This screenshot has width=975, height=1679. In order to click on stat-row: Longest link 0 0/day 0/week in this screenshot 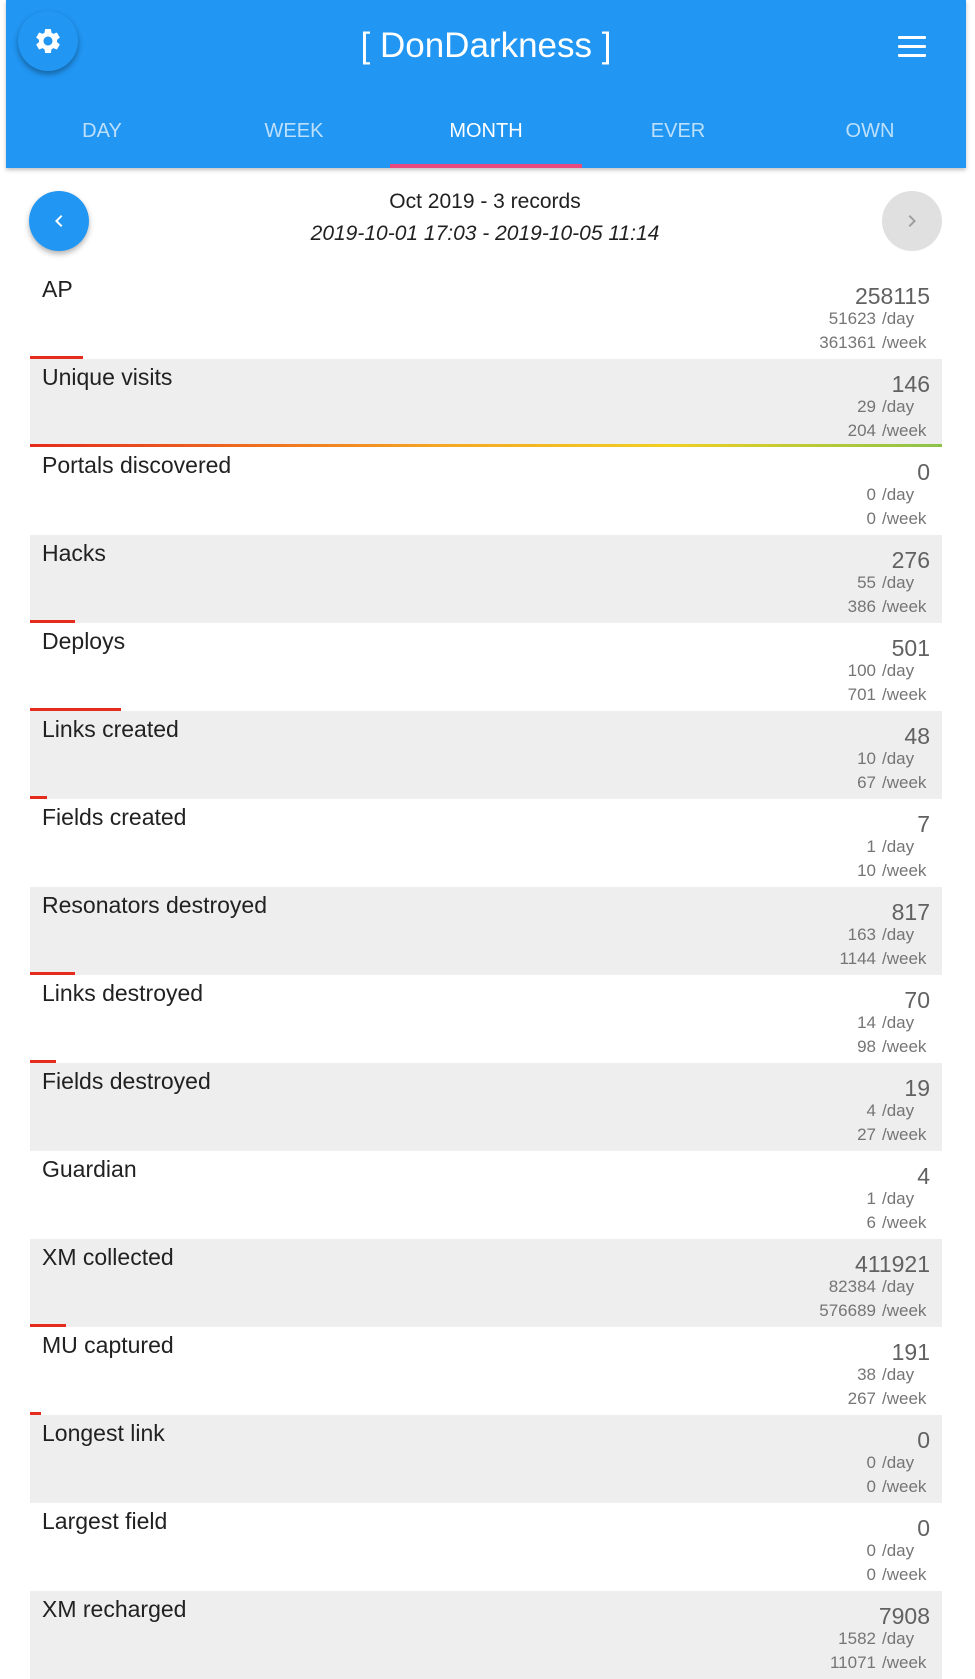, I will do `click(486, 1459)`.